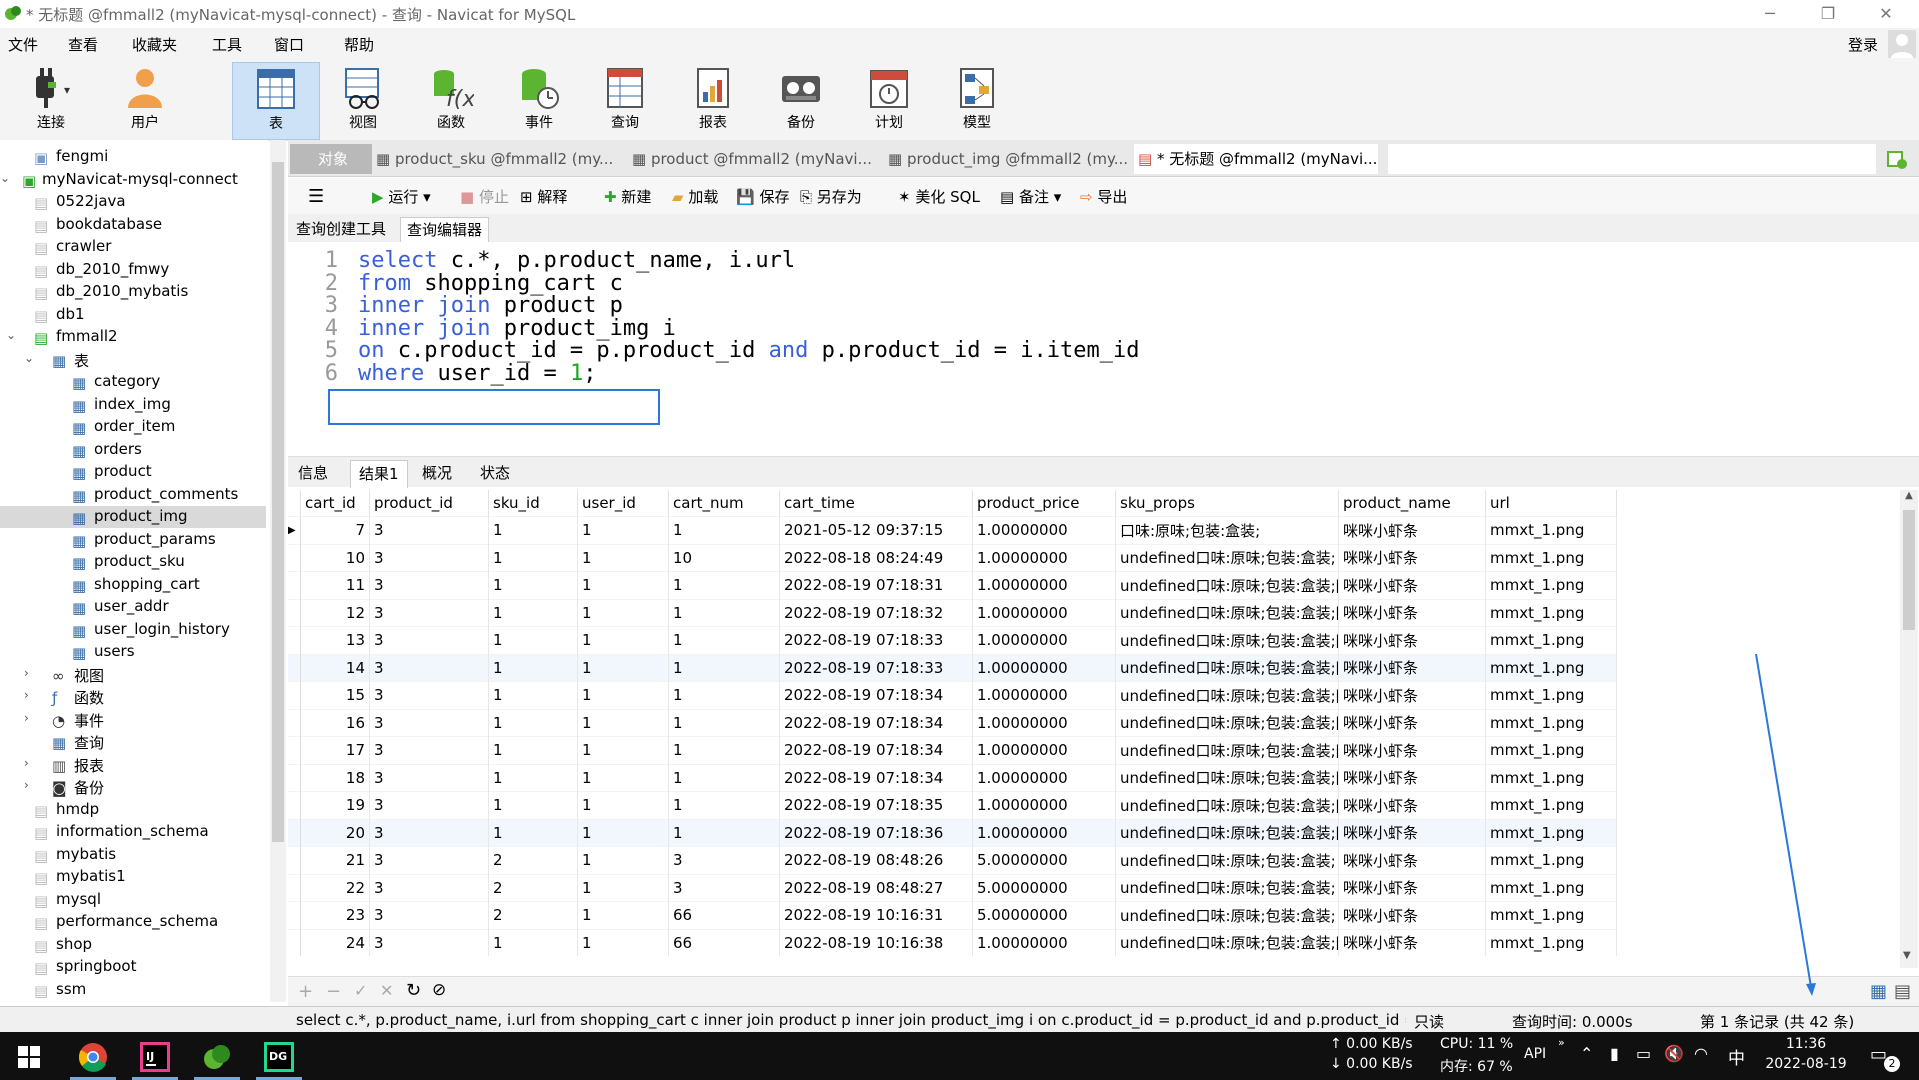 This screenshot has height=1080, width=1919. Describe the element at coordinates (133, 990) in the screenshot. I see `tree-item-ssm: ▤ ssm` at that location.